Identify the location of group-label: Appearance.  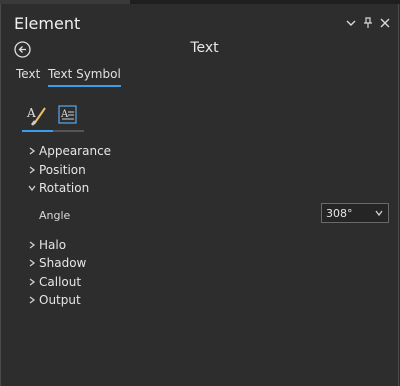
(75, 151).